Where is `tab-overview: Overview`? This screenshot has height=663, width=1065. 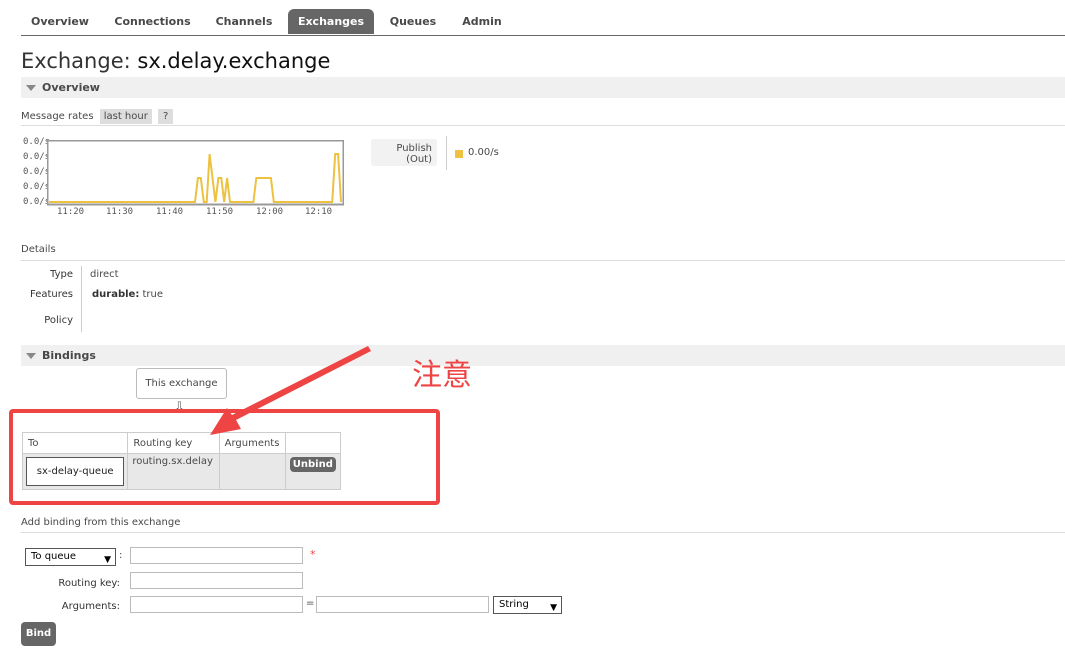 tab-overview: Overview is located at coordinates (60, 21).